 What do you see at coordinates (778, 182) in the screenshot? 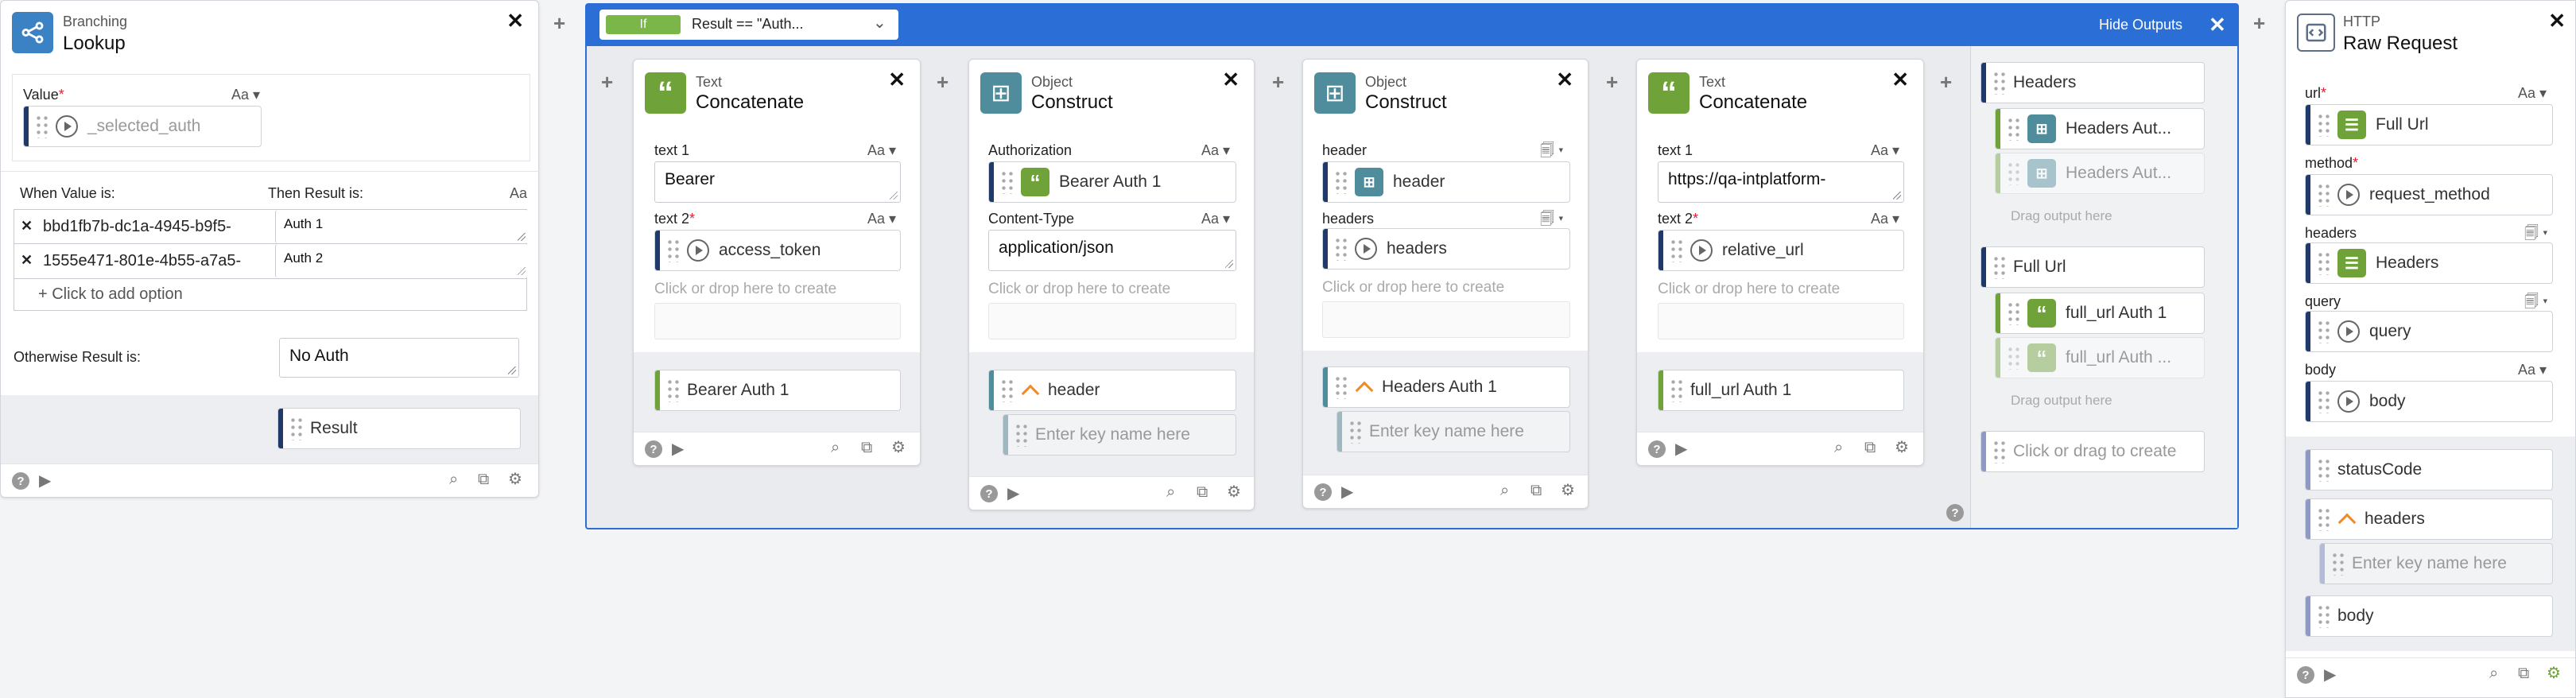
I see `text1-input: Bearer` at bounding box center [778, 182].